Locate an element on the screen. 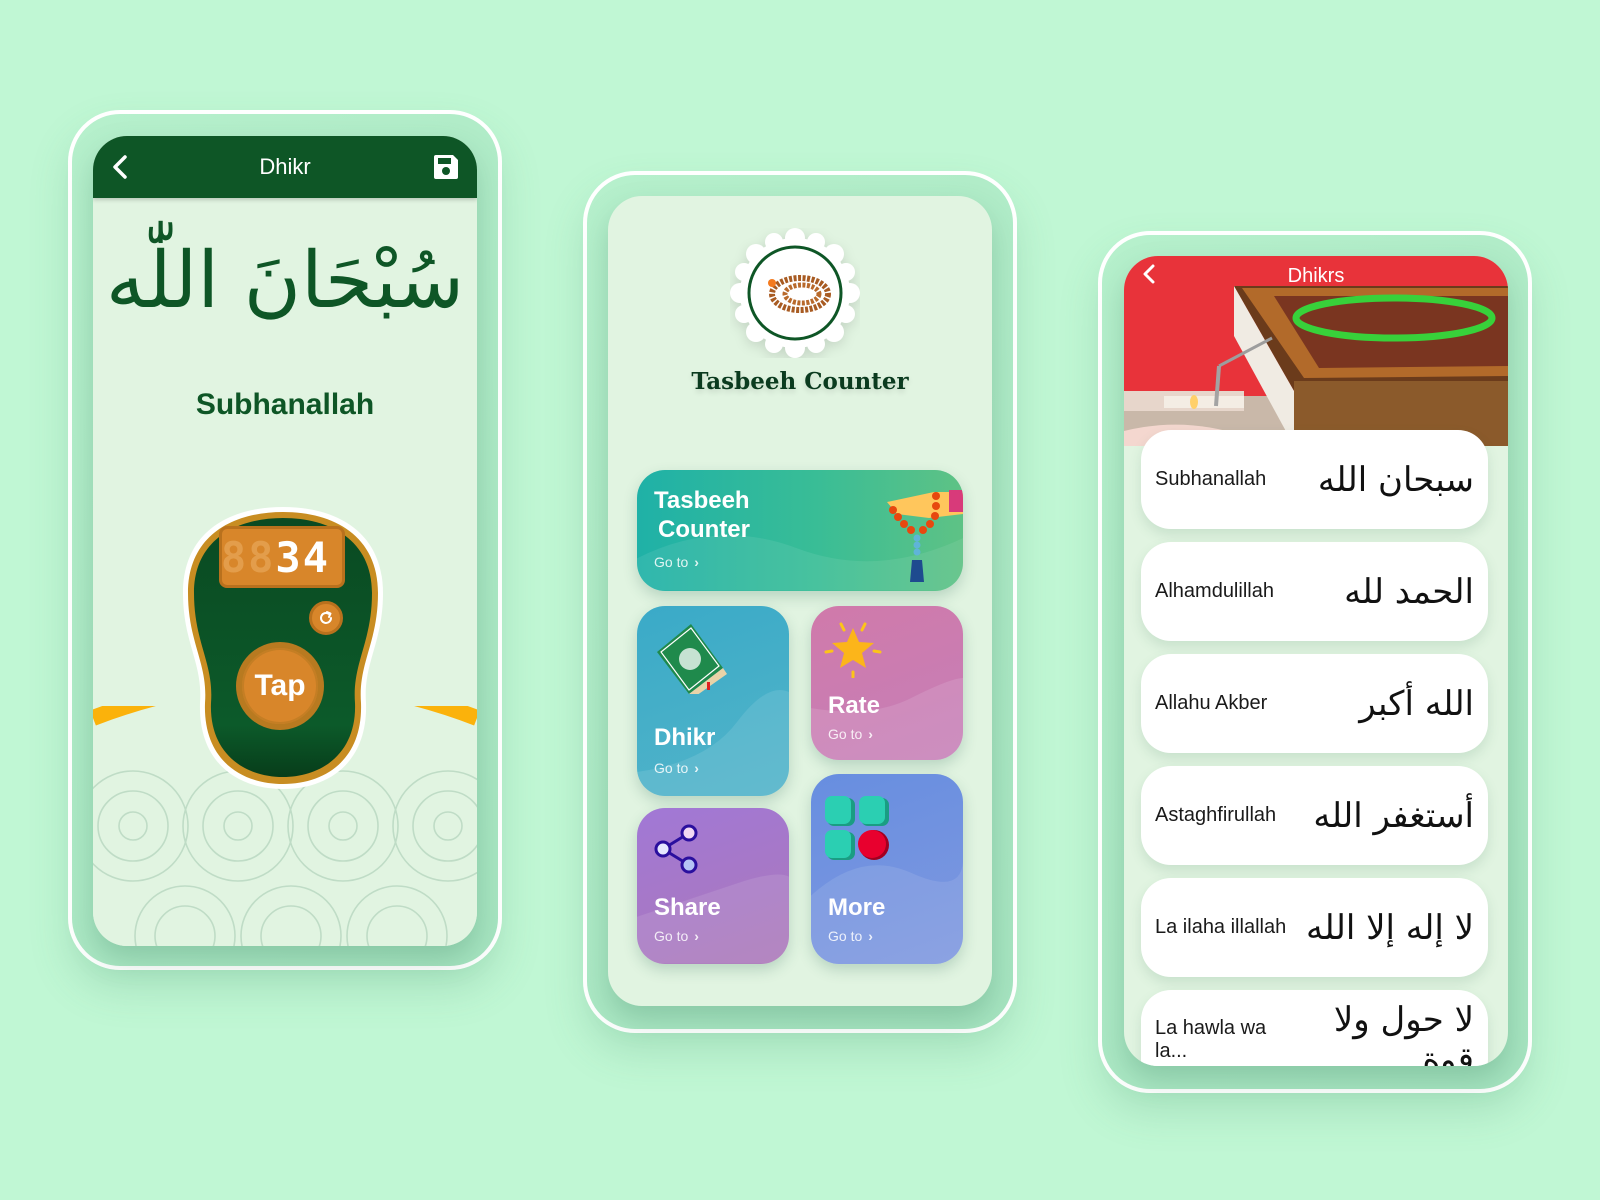  dhikr-name: La ilaha illallah is located at coordinates (1221, 927).